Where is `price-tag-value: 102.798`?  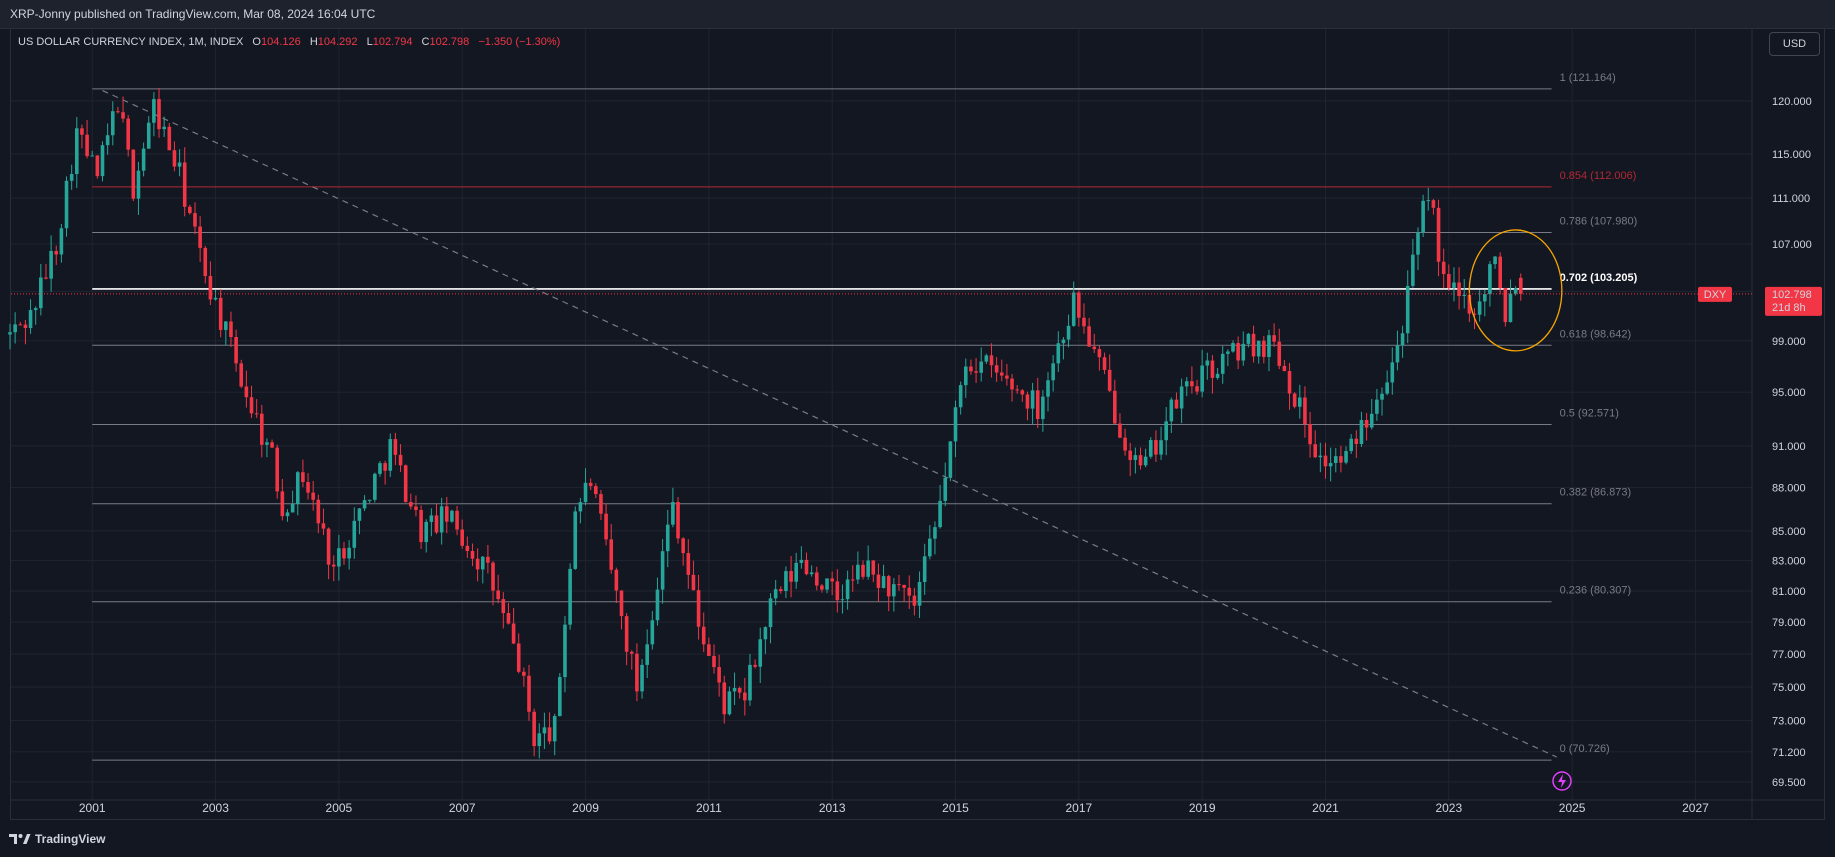
price-tag-value: 102.798 is located at coordinates (1792, 295).